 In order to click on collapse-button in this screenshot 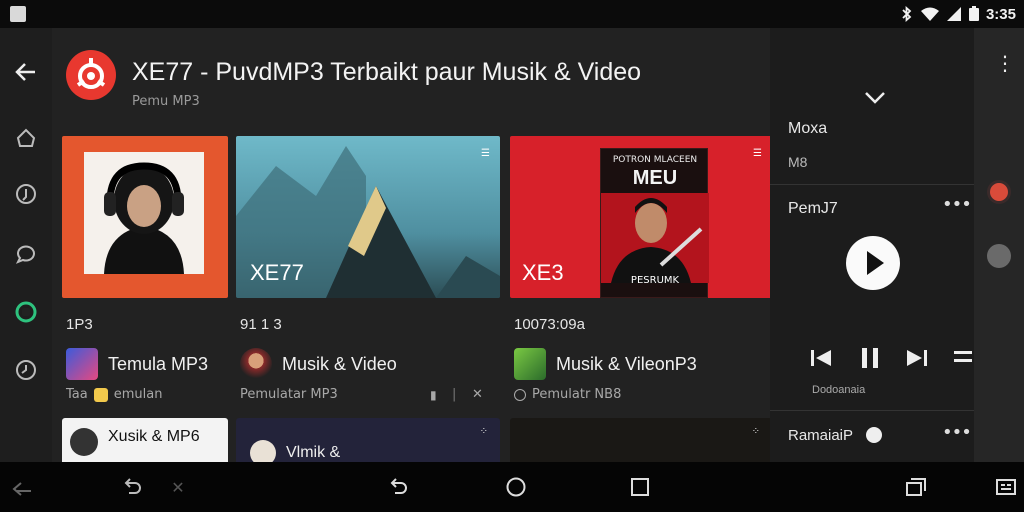, I will do `click(875, 99)`.